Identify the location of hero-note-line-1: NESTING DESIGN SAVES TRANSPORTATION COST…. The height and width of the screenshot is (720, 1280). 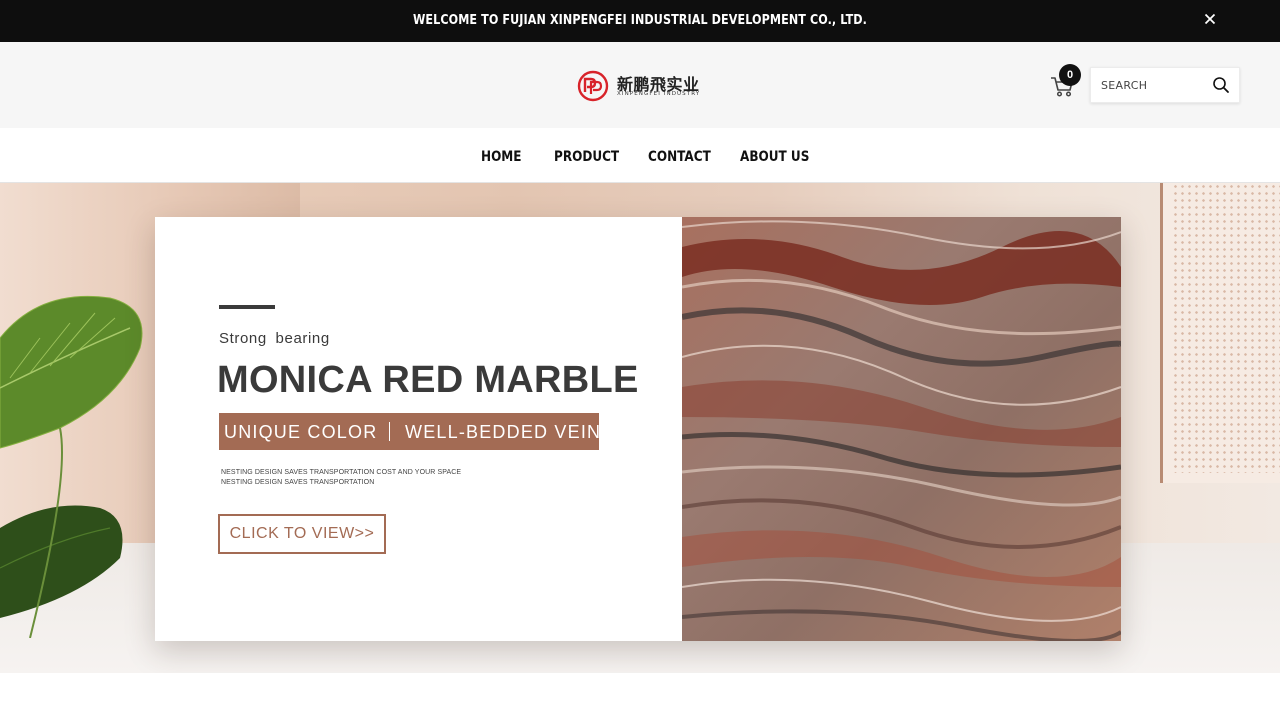
(341, 472).